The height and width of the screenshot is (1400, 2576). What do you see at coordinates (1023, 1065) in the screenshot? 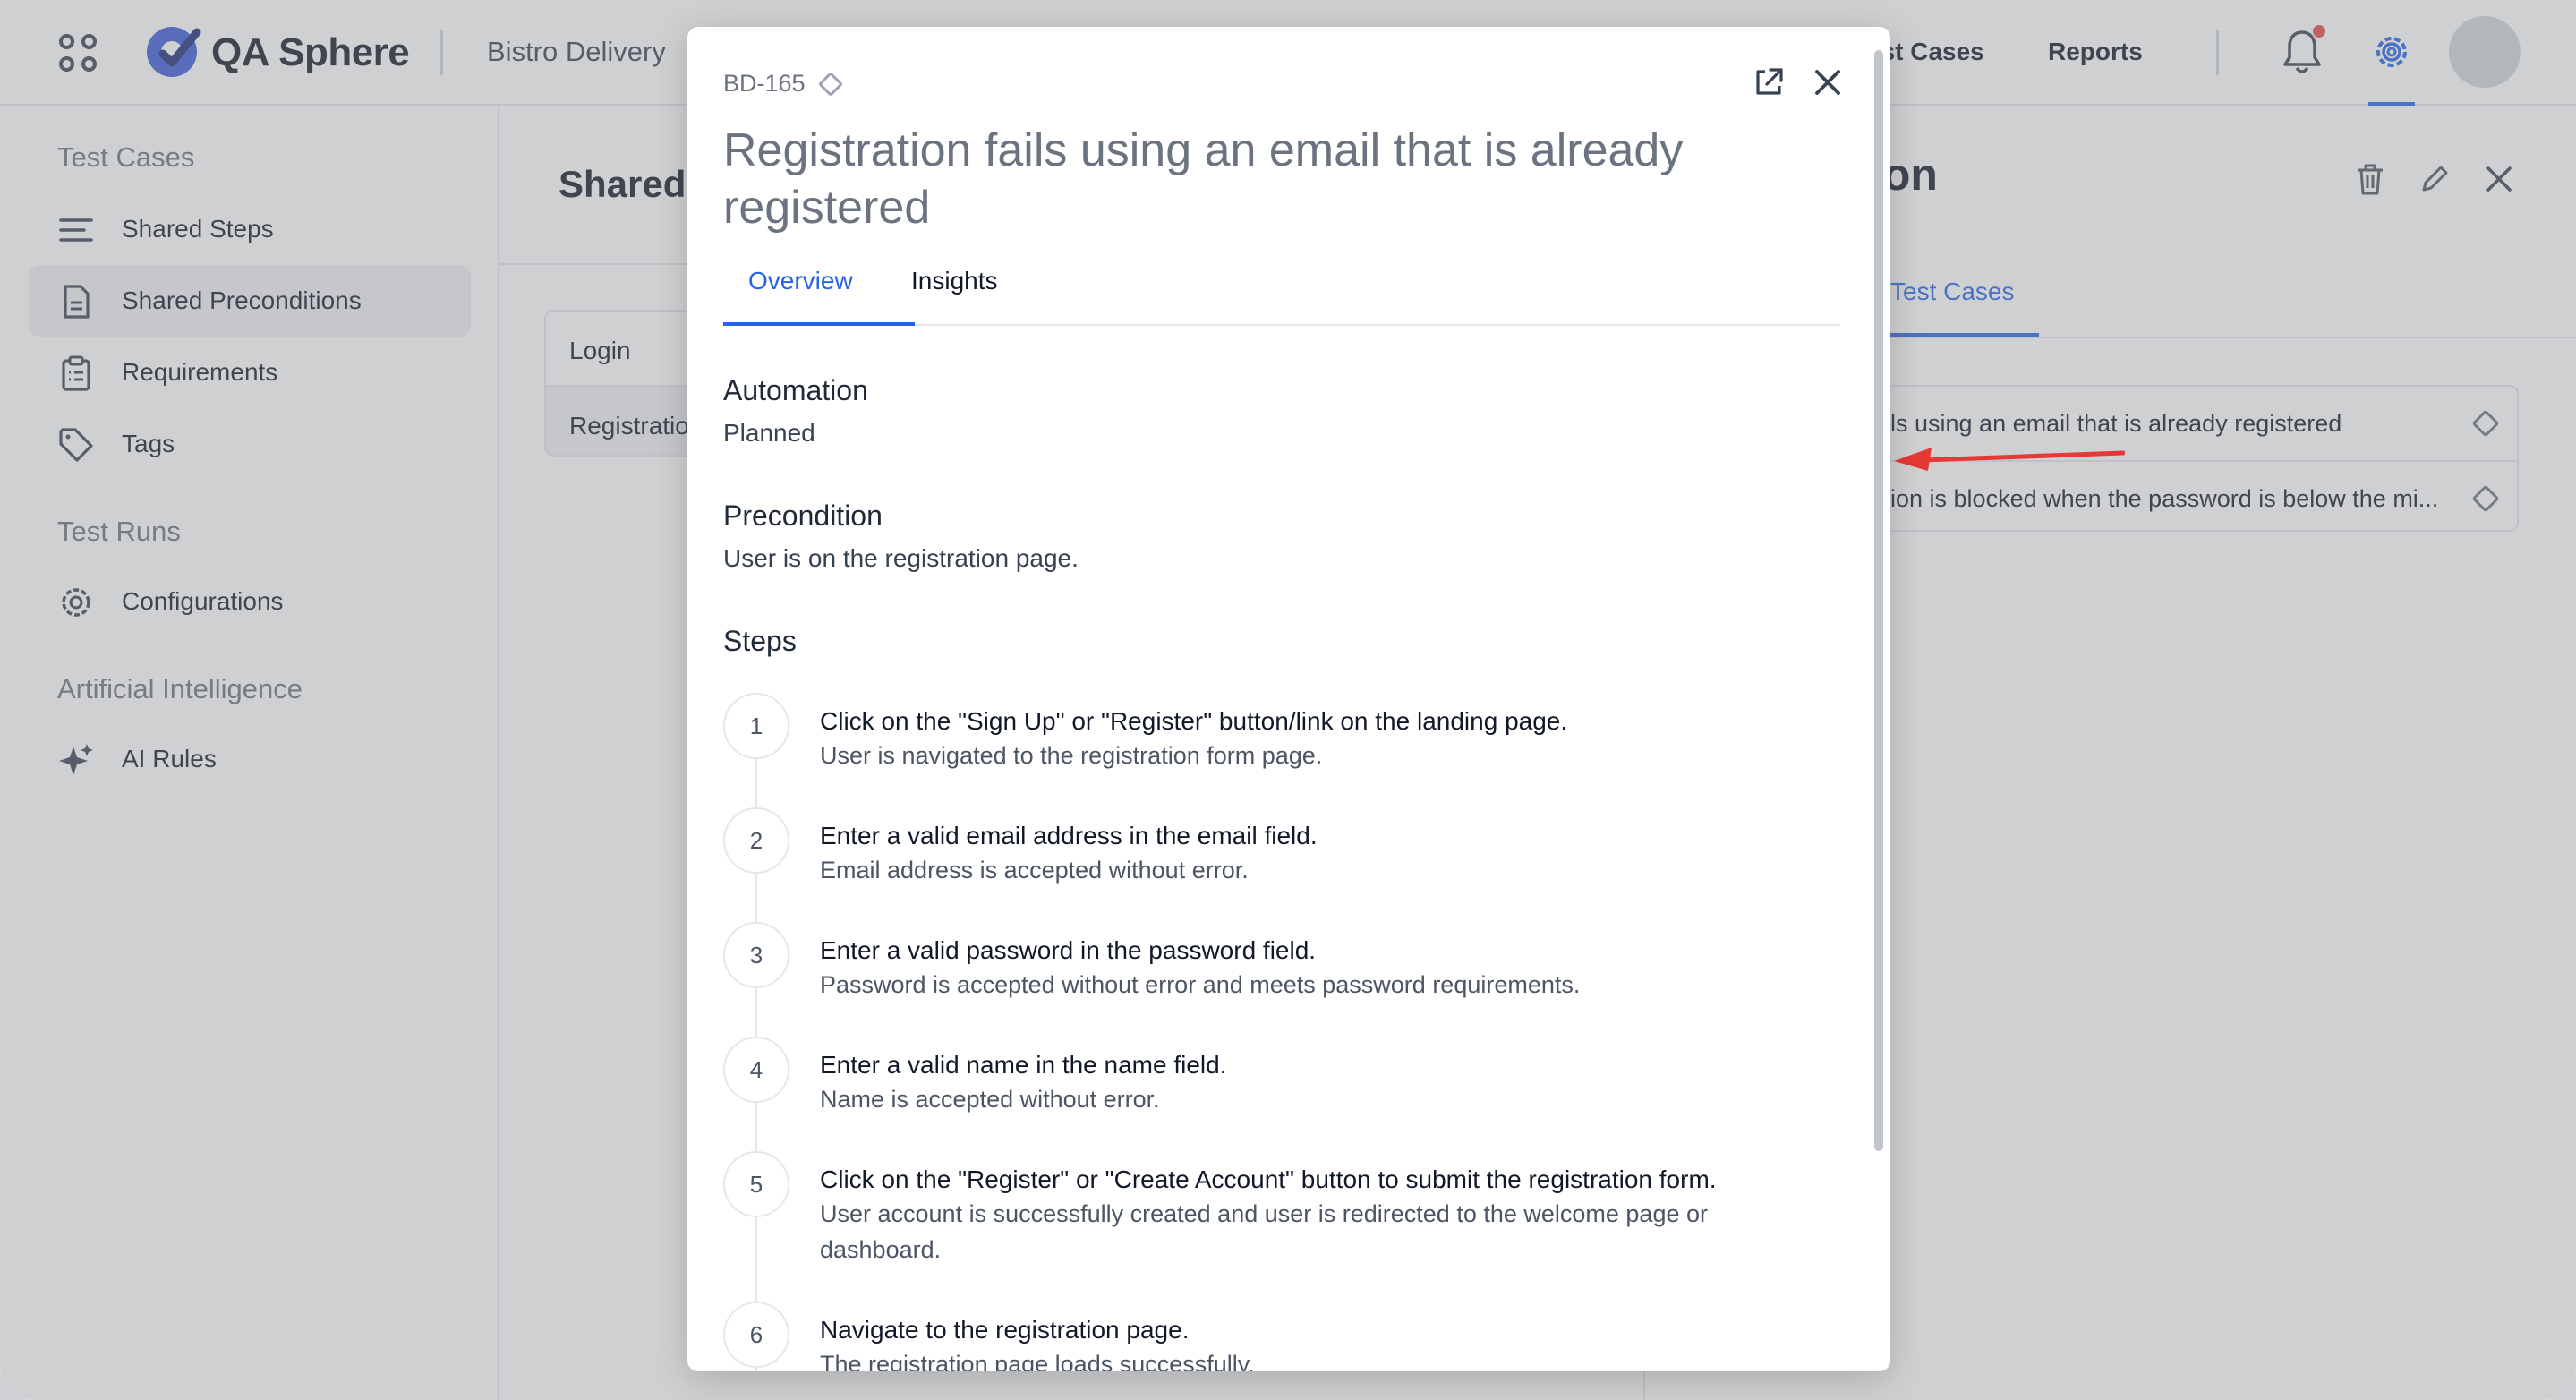
I see `step-action: Enter a valid name in the name field.` at bounding box center [1023, 1065].